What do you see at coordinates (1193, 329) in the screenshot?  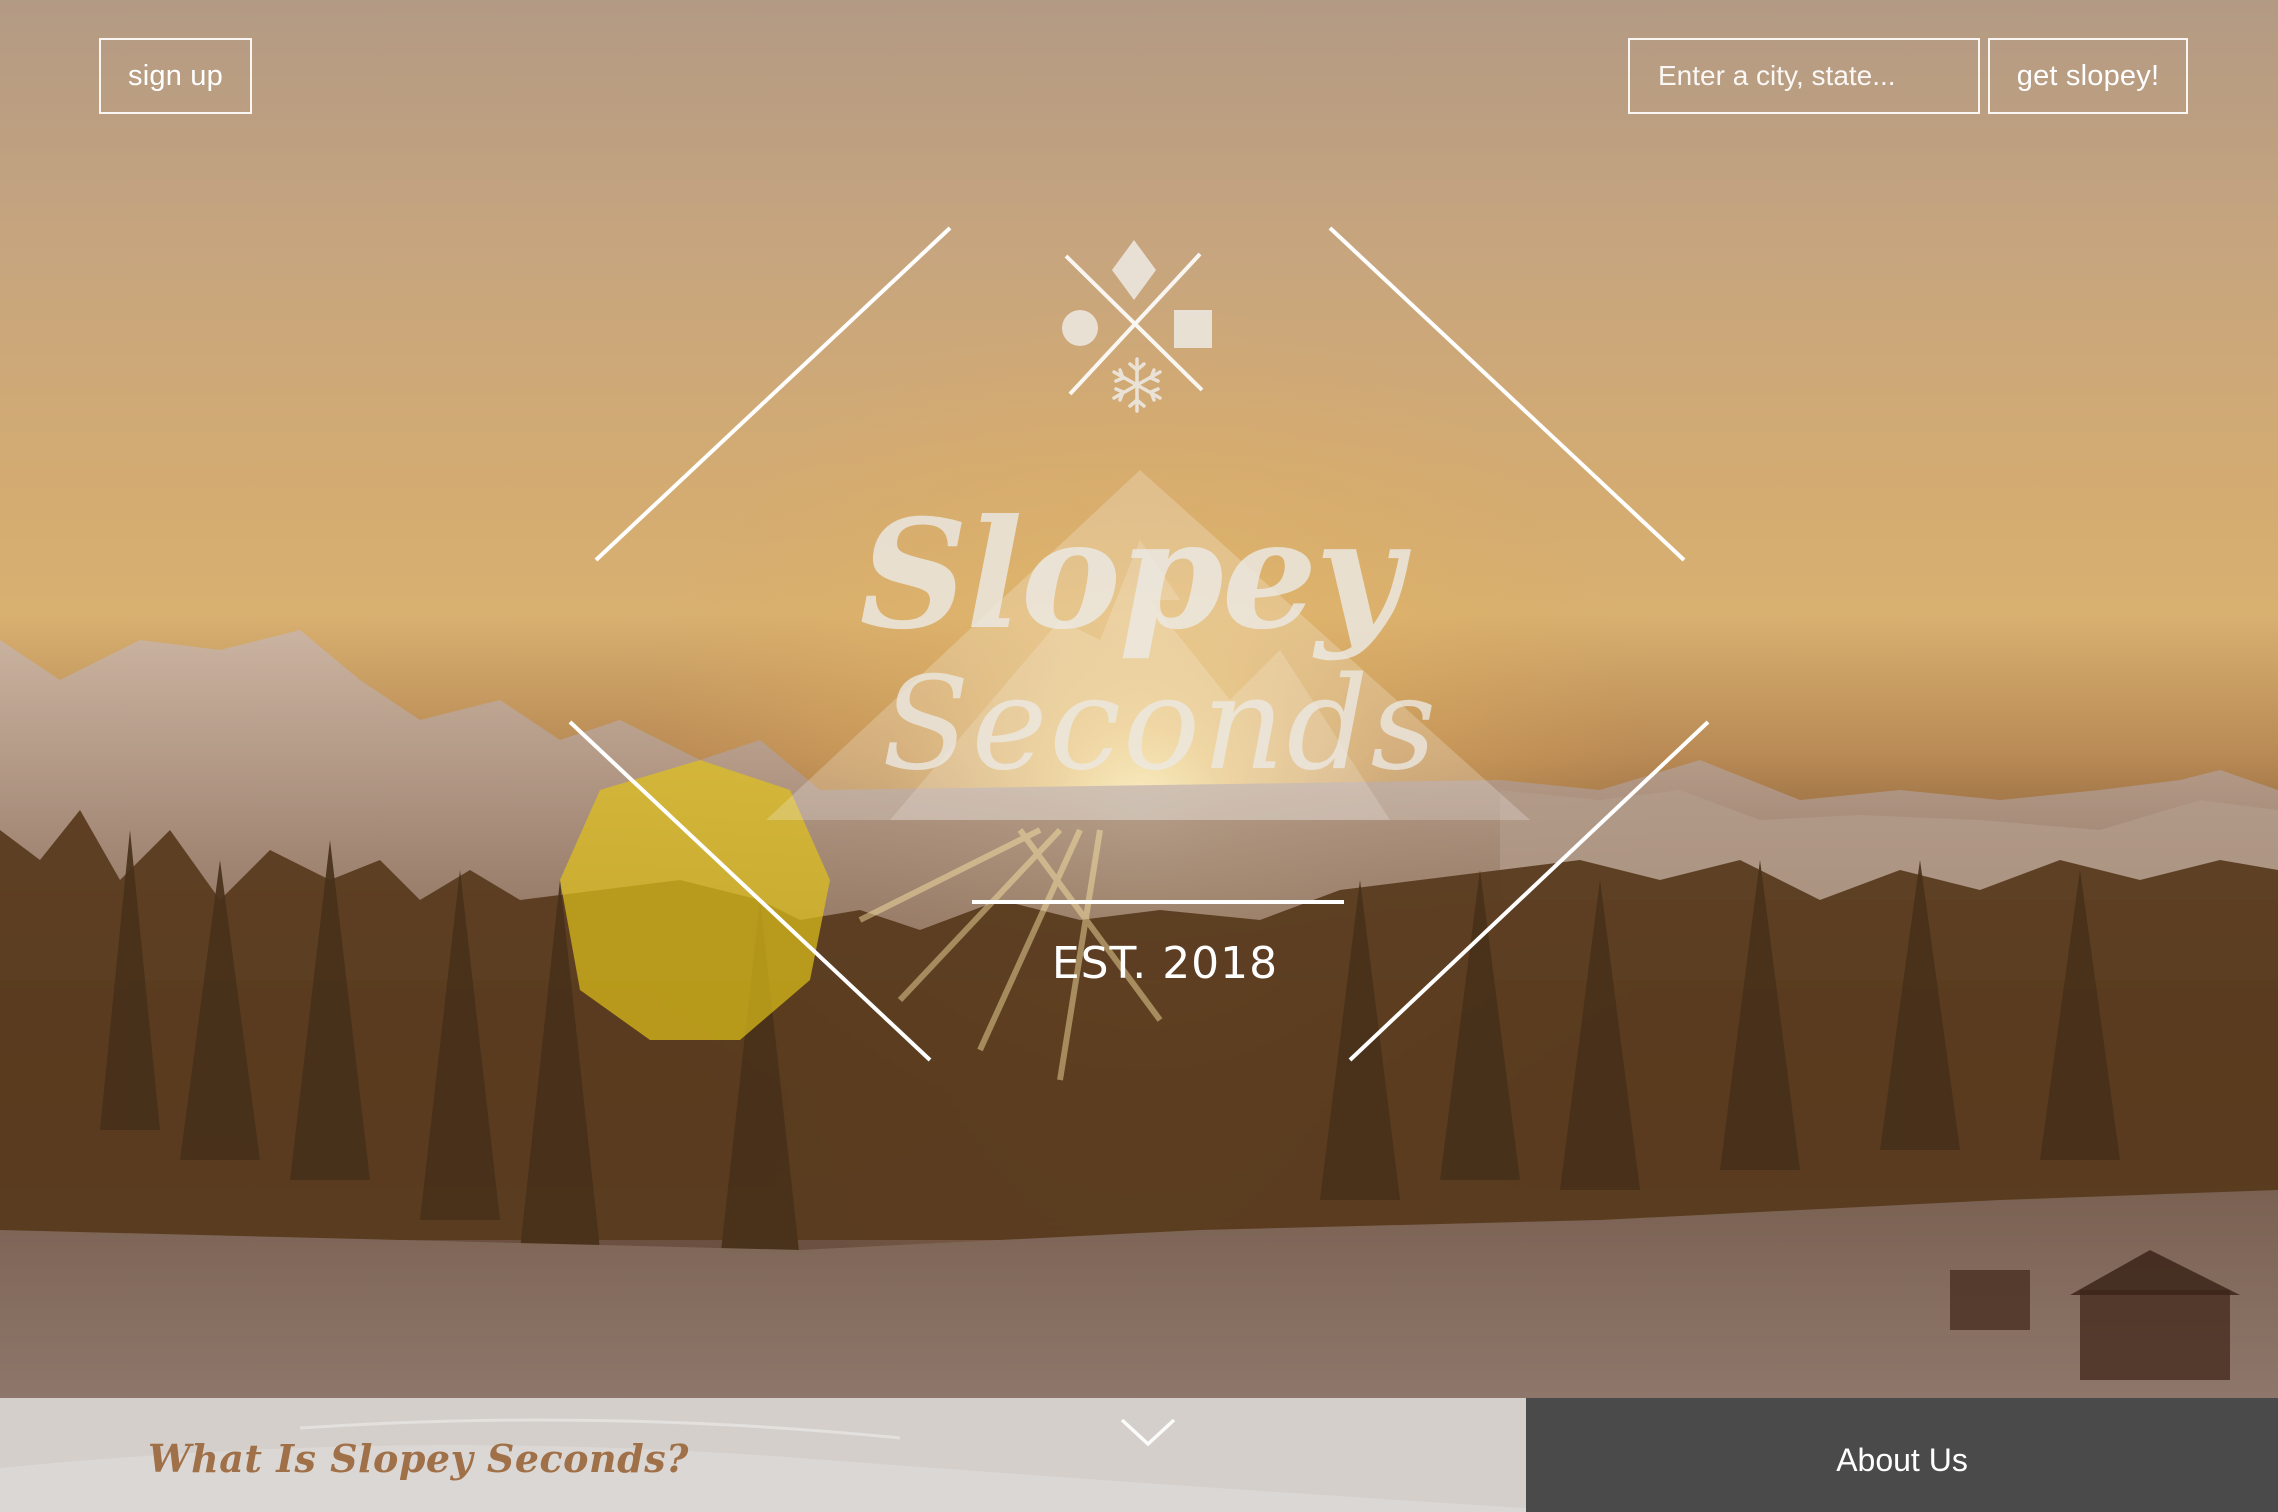 I see `square-icon` at bounding box center [1193, 329].